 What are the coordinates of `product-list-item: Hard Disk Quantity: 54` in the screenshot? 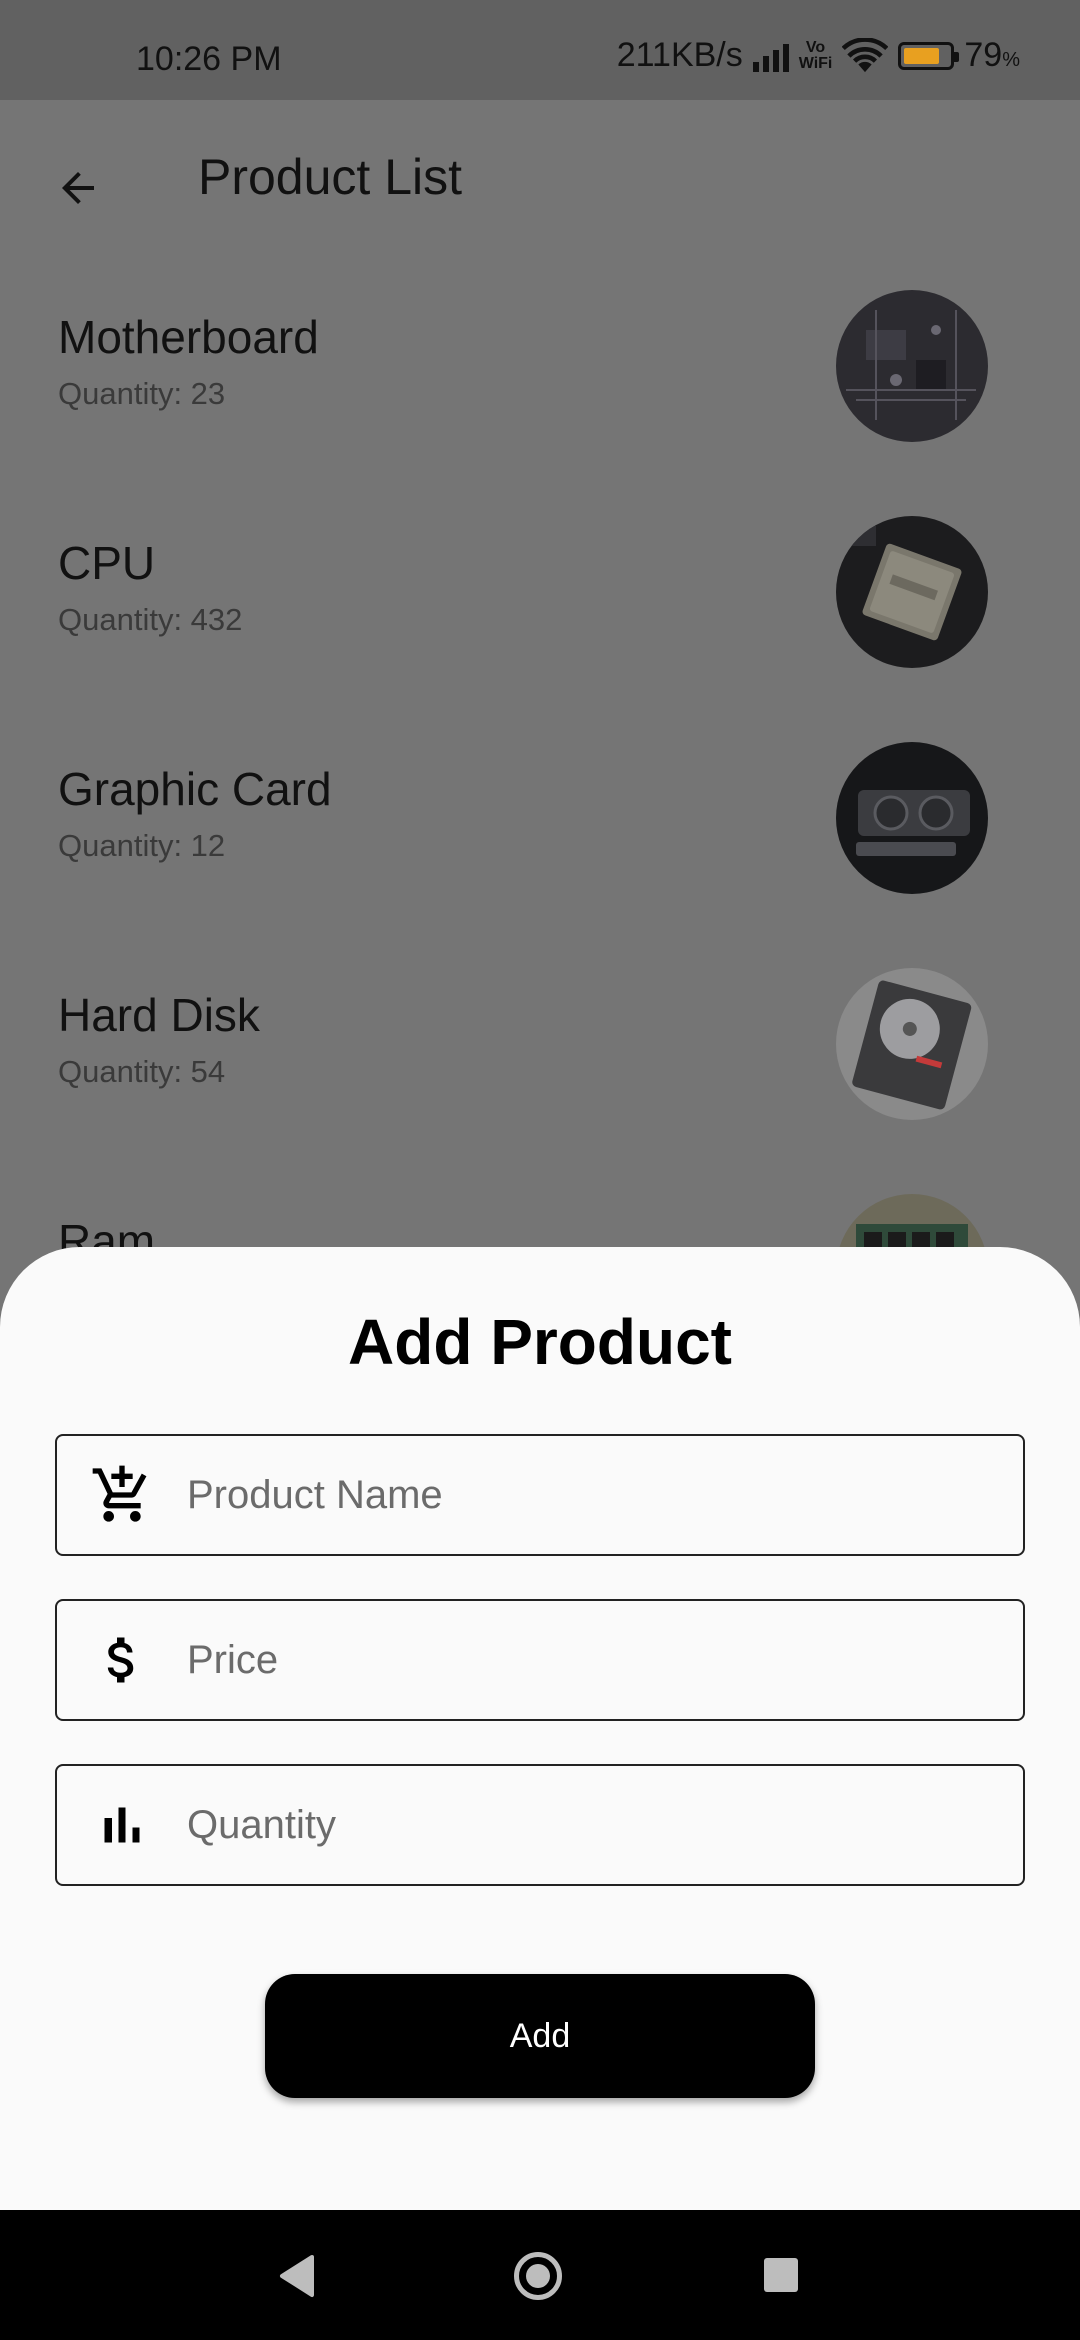 It's located at (540, 1088).